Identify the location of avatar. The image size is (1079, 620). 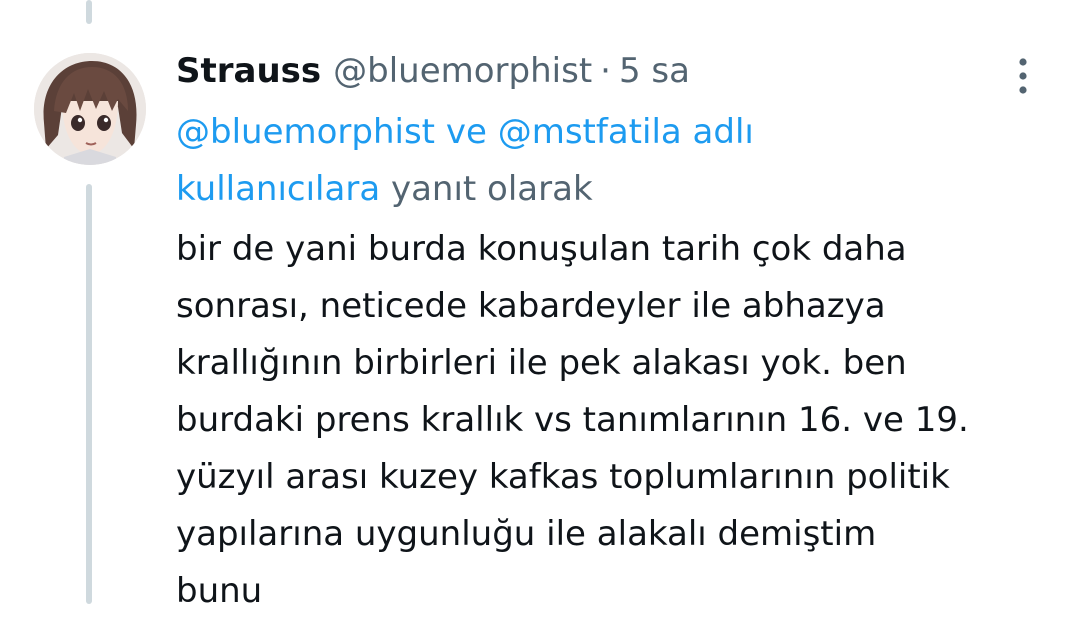
(90, 109).